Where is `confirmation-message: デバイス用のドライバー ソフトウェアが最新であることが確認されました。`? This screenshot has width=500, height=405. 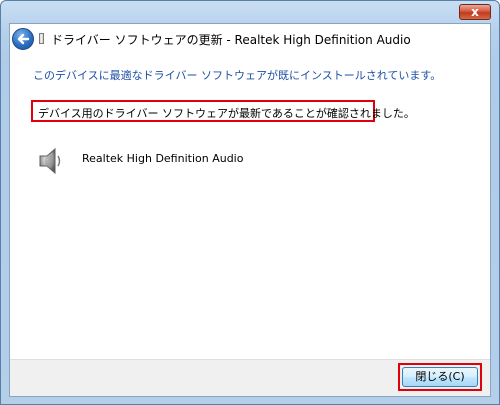 confirmation-message: デバイス用のドライバー ソフトウェアが最新であることが確認されました。 is located at coordinates (226, 113).